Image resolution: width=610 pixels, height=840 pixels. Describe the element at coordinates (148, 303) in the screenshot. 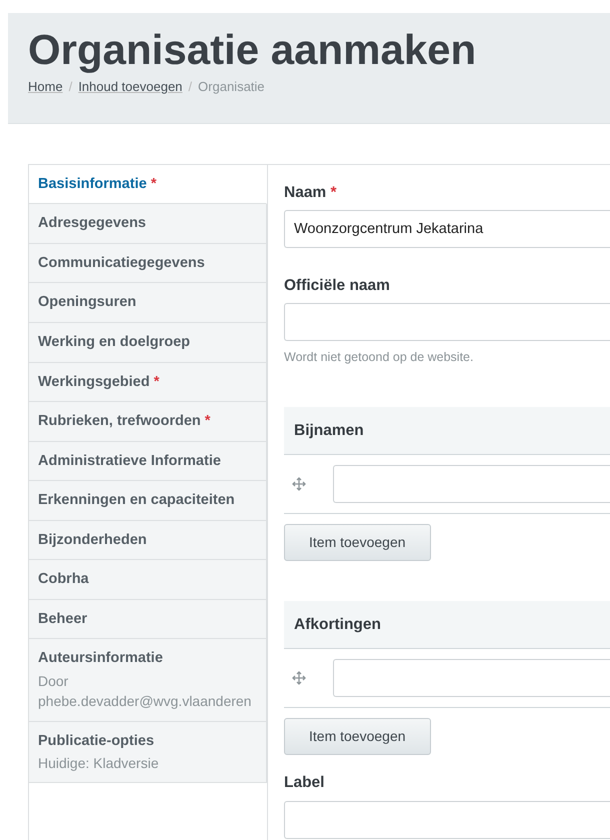

I see `sidebar-tab: Openingsuren` at that location.